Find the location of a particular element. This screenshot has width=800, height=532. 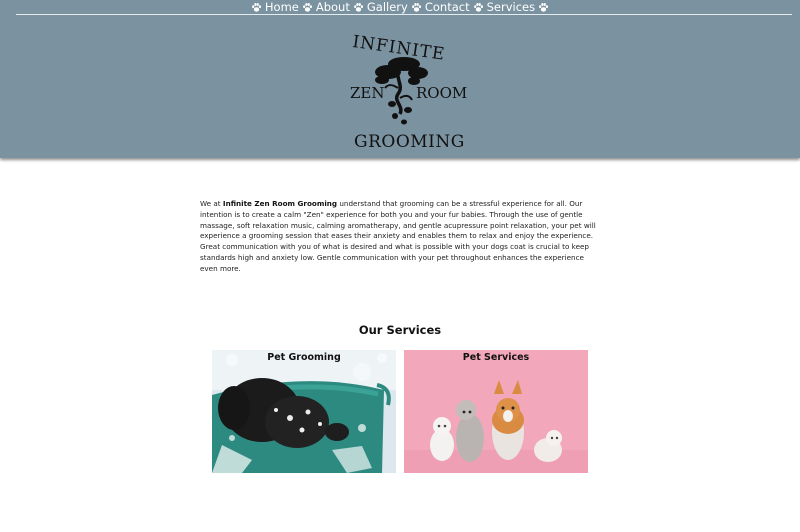

pet-grooming-card: Pet Grooming is located at coordinates (304, 411).